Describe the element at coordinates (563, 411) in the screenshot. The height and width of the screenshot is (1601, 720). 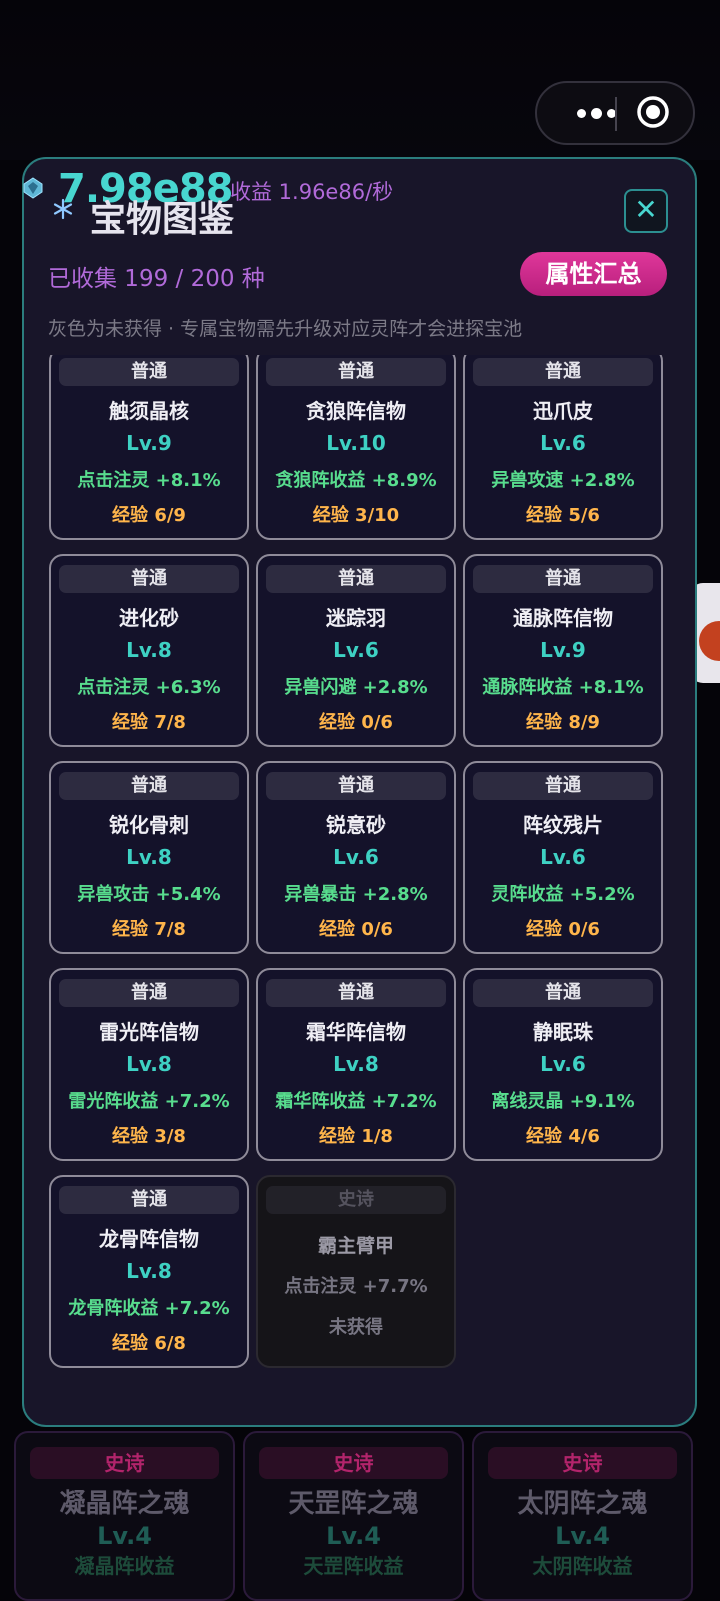
I see `treasure-name: 迅爪皮` at that location.